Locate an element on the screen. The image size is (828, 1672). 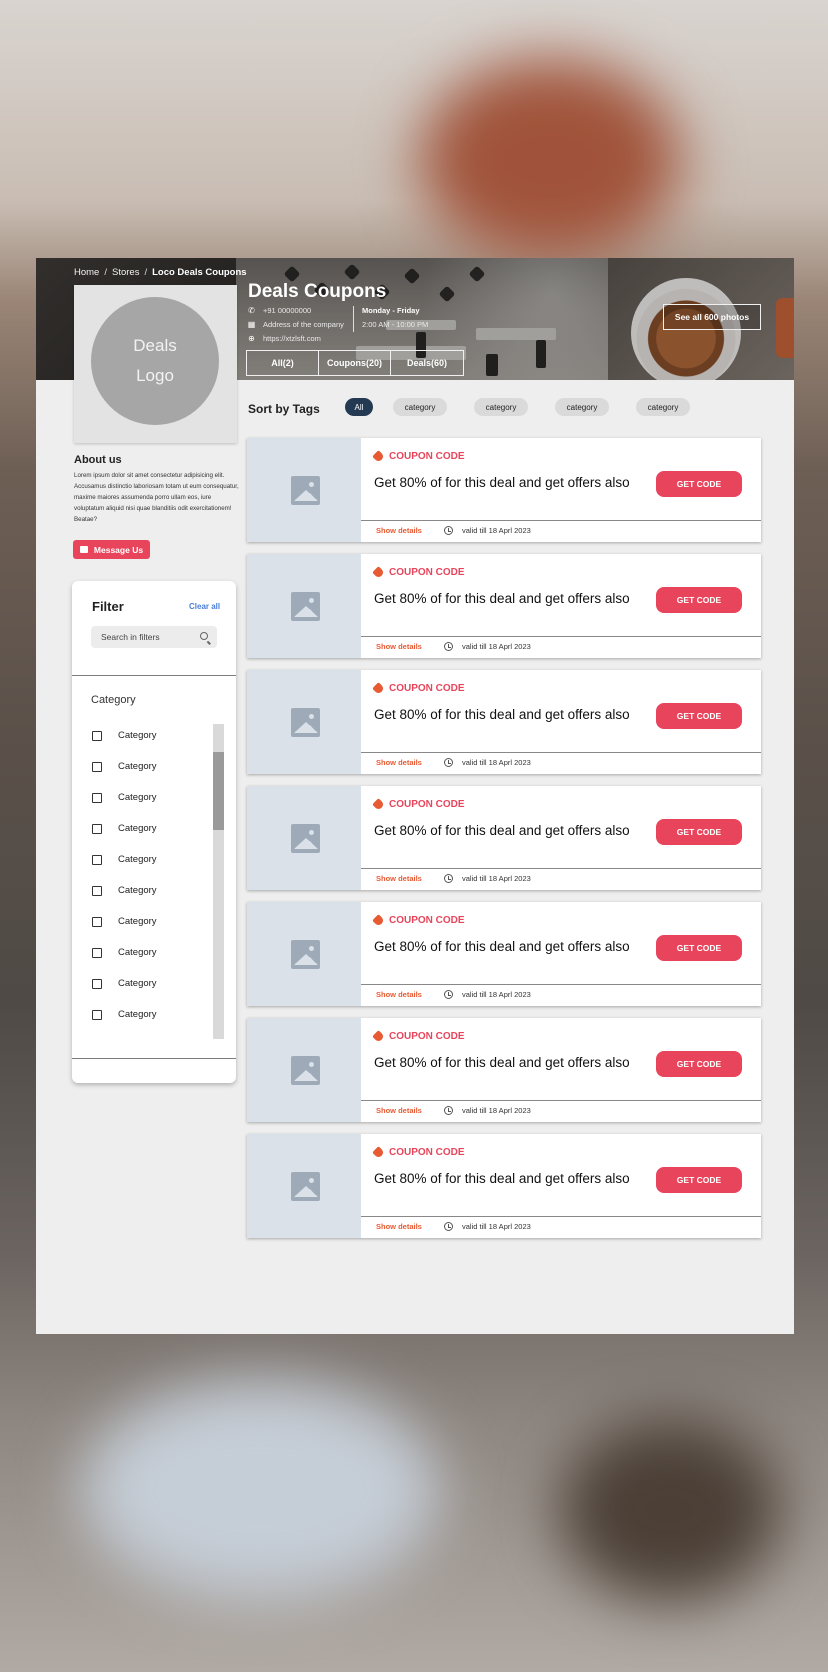
about-title: About us is located at coordinates (98, 460).